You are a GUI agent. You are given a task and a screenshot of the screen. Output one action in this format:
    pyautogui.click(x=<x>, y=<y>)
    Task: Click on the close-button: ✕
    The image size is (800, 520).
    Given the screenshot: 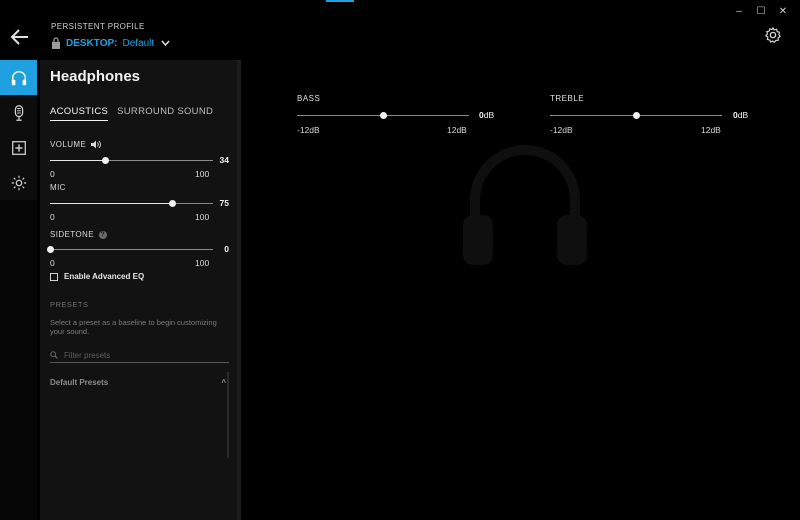 What is the action you would take?
    pyautogui.click(x=783, y=11)
    